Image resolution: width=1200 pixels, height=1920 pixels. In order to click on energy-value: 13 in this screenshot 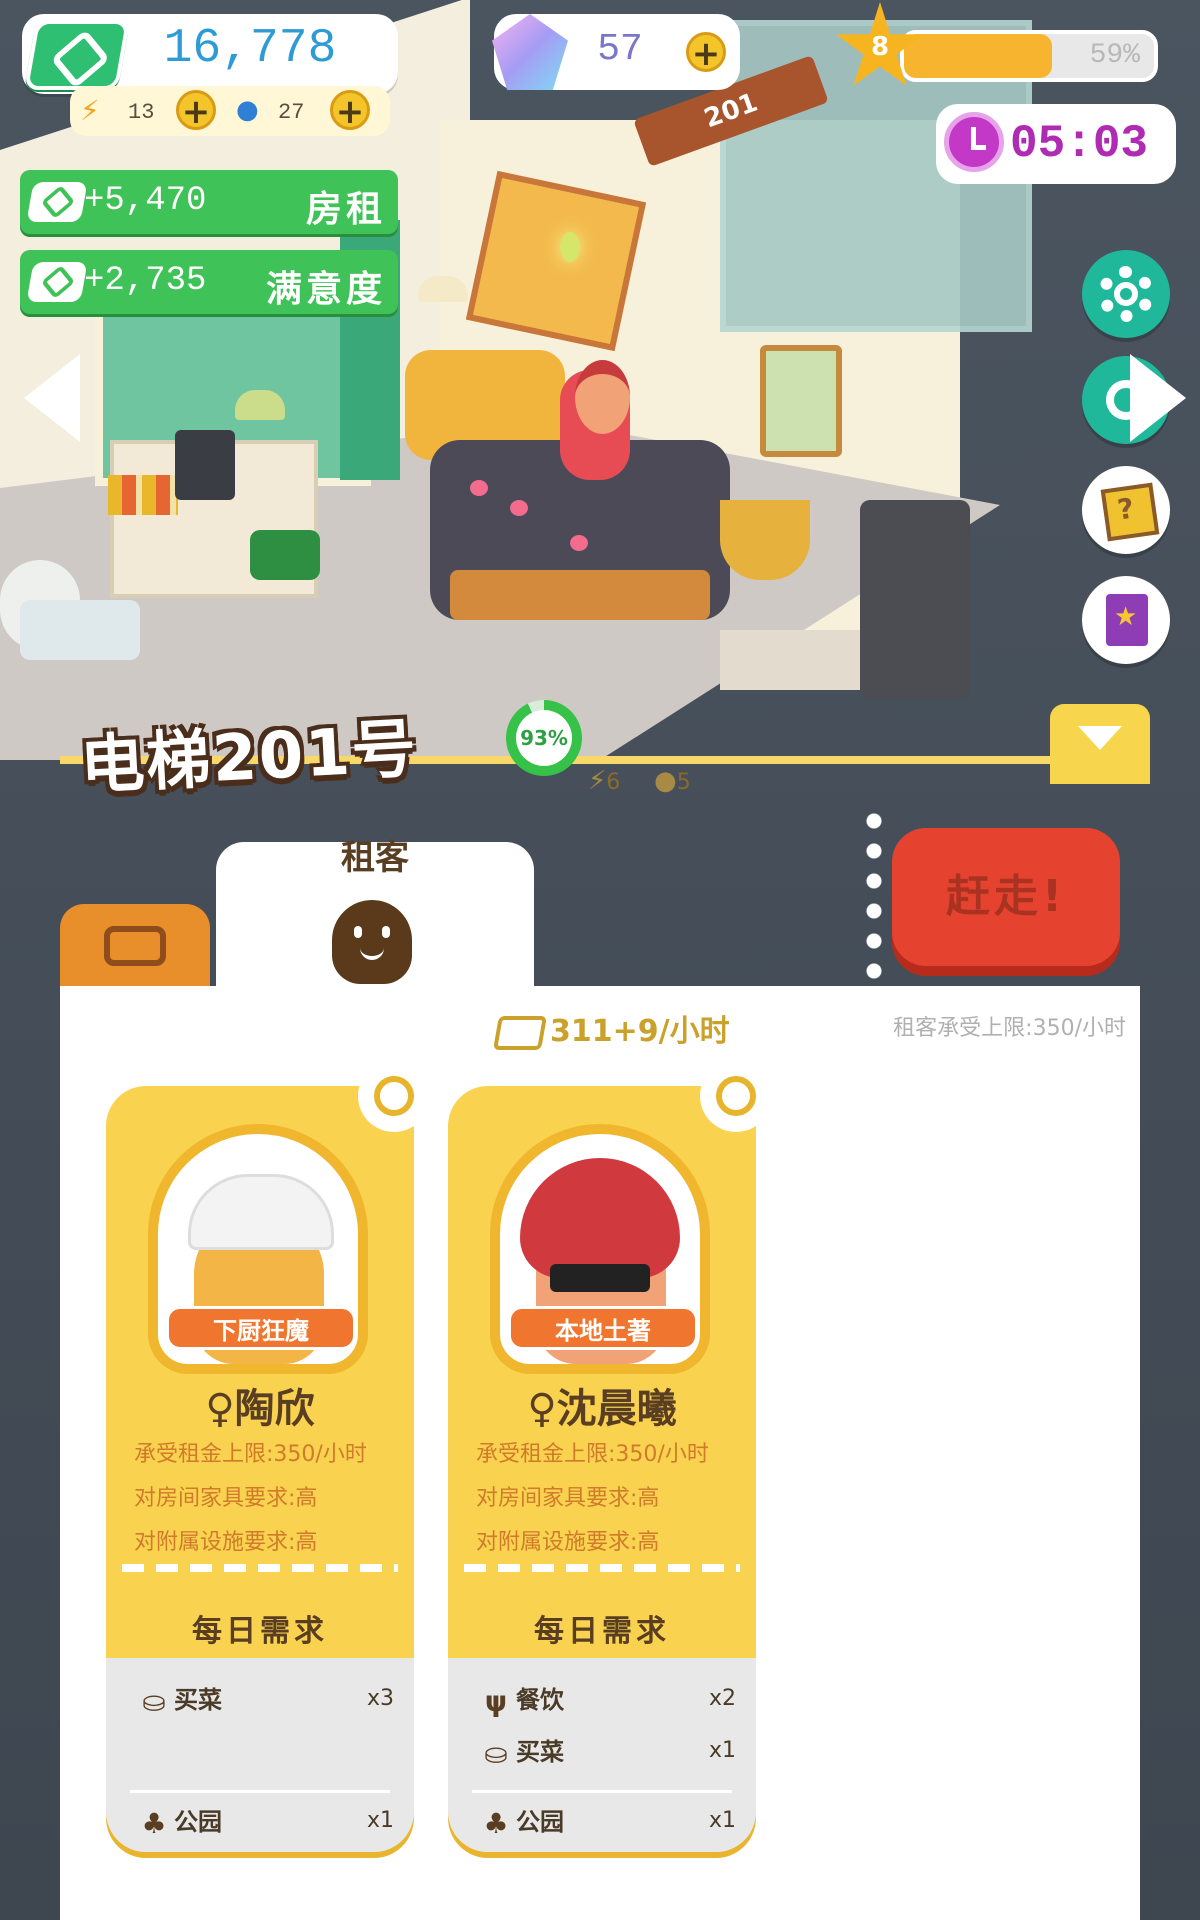, I will do `click(141, 112)`.